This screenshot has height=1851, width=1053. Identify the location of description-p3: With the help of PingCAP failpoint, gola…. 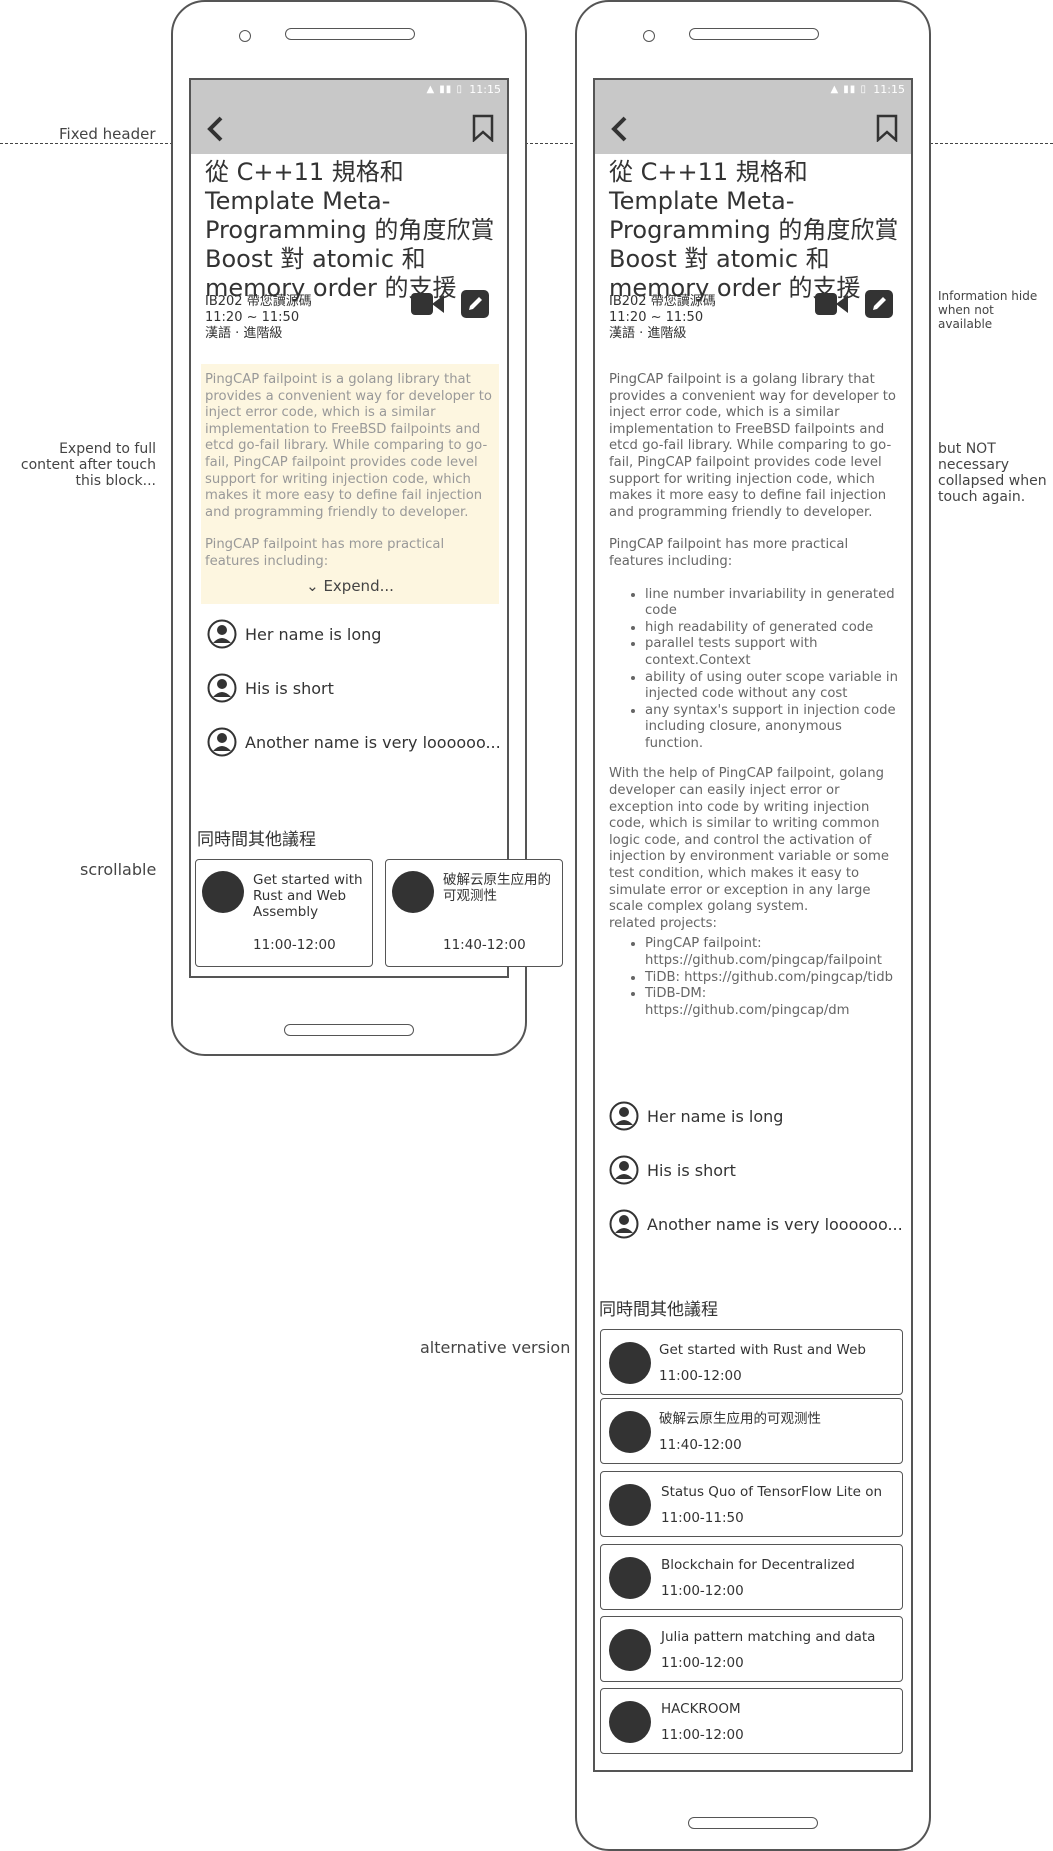
(749, 840).